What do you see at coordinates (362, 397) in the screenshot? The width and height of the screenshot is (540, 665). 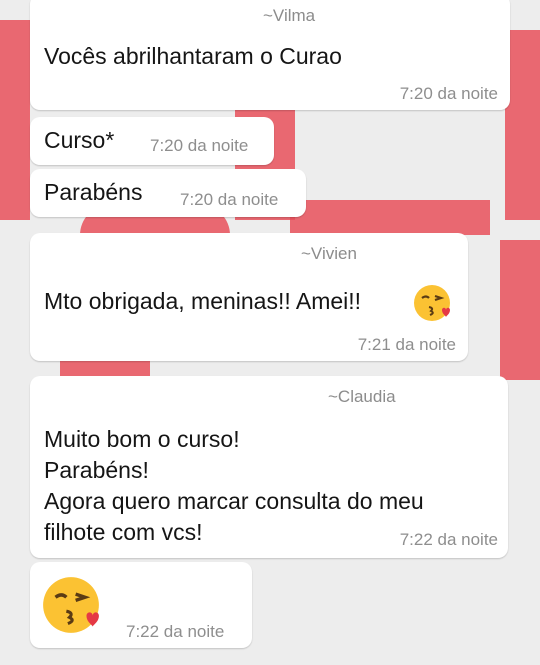 I see `sender-name: ~Claudia` at bounding box center [362, 397].